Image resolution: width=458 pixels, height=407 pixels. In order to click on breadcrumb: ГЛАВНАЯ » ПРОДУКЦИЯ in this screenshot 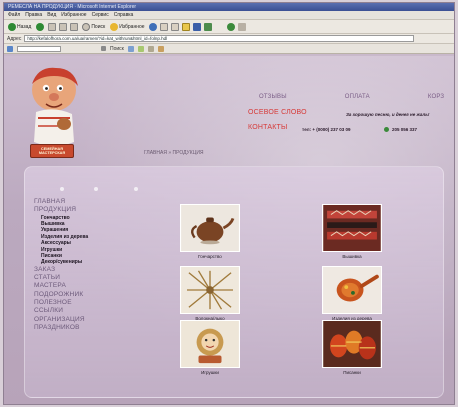, I will do `click(174, 153)`.